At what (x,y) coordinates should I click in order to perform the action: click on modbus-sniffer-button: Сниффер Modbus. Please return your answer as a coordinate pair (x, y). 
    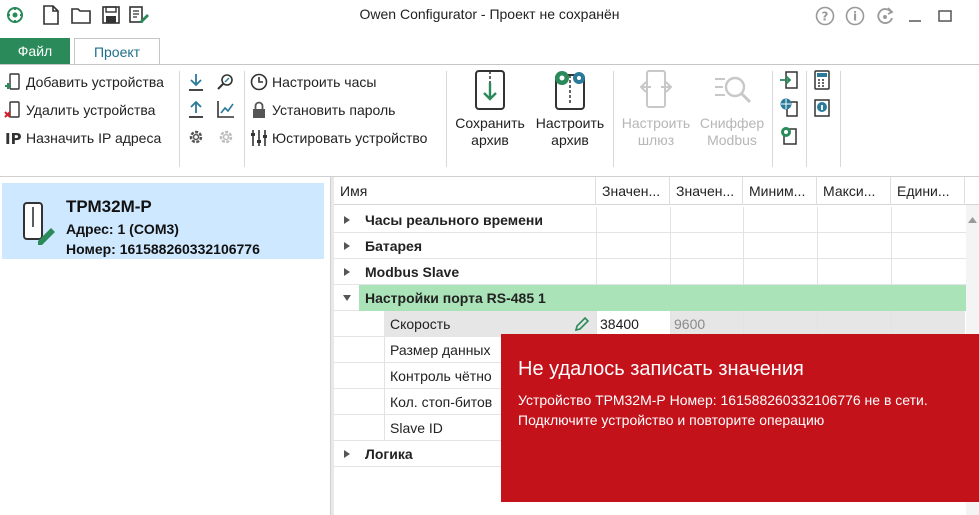
    Looking at the image, I should click on (732, 109).